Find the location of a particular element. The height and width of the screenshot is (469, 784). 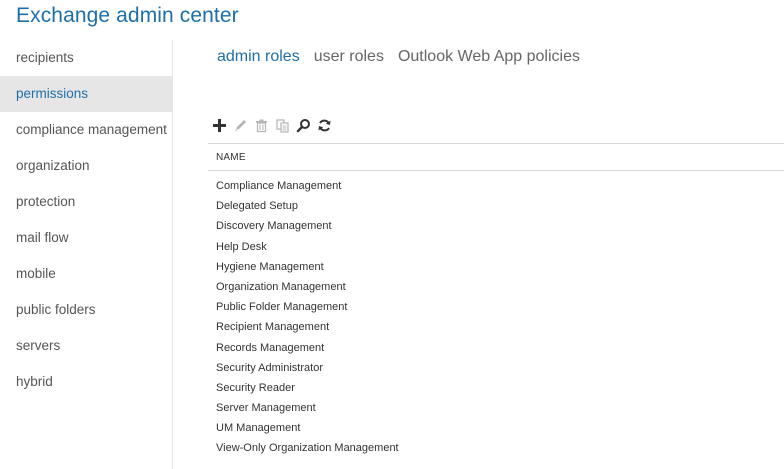

edit-button is located at coordinates (240, 125).